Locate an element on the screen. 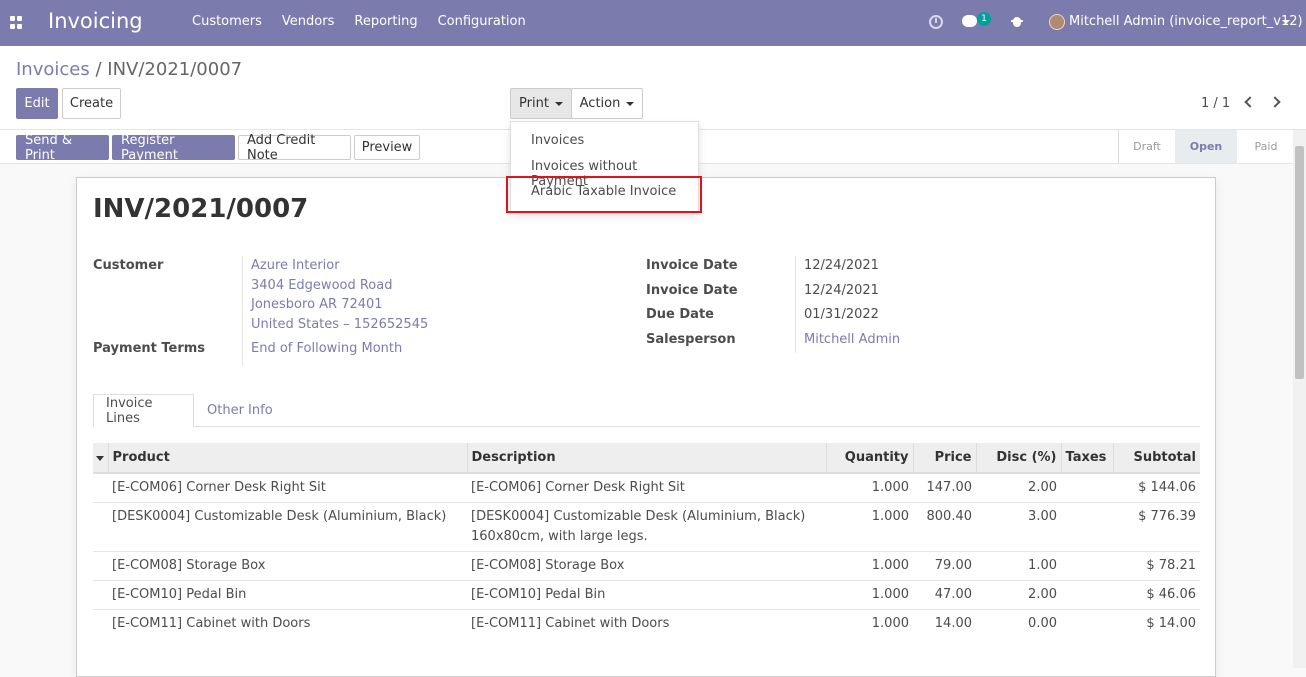 This screenshot has height=677, width=1306. menu-configuration: Configuration is located at coordinates (482, 21).